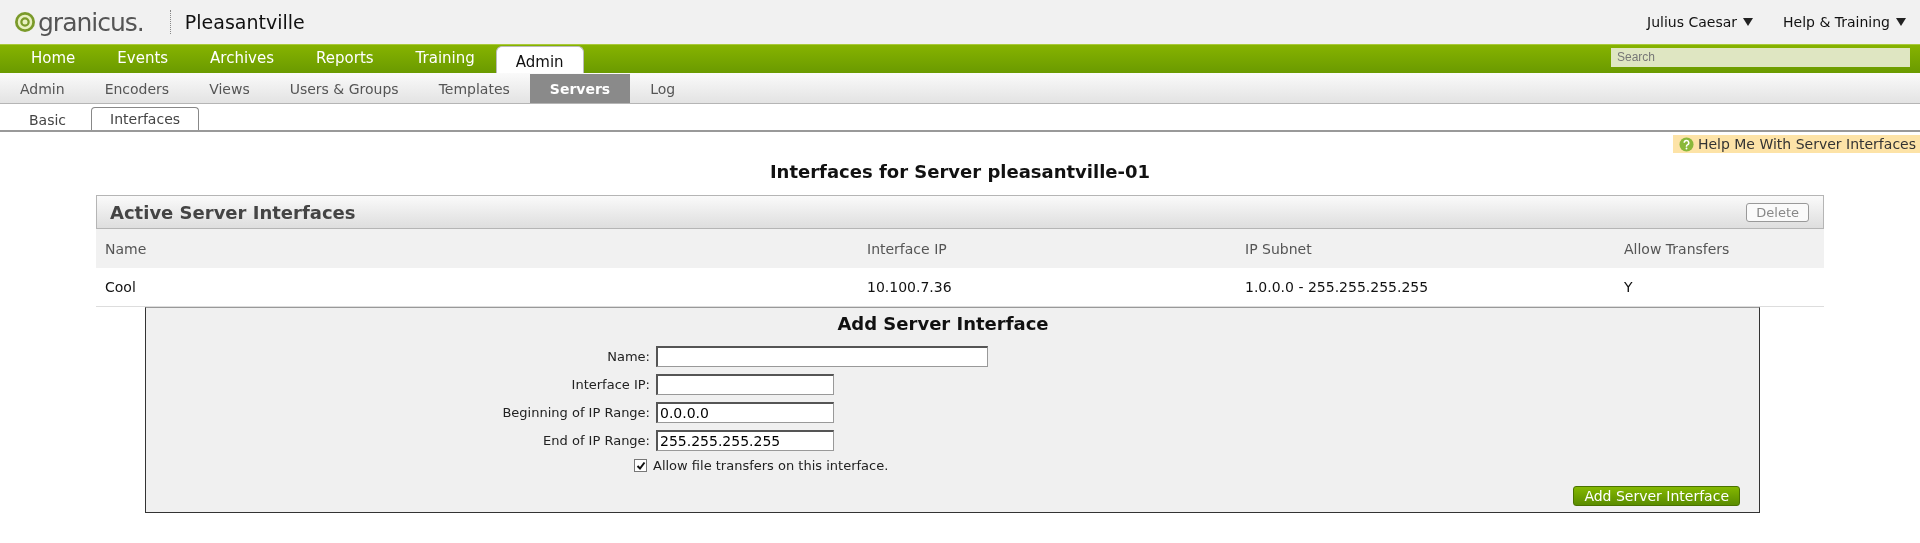  Describe the element at coordinates (1760, 57) in the screenshot. I see `search-field: Search` at that location.